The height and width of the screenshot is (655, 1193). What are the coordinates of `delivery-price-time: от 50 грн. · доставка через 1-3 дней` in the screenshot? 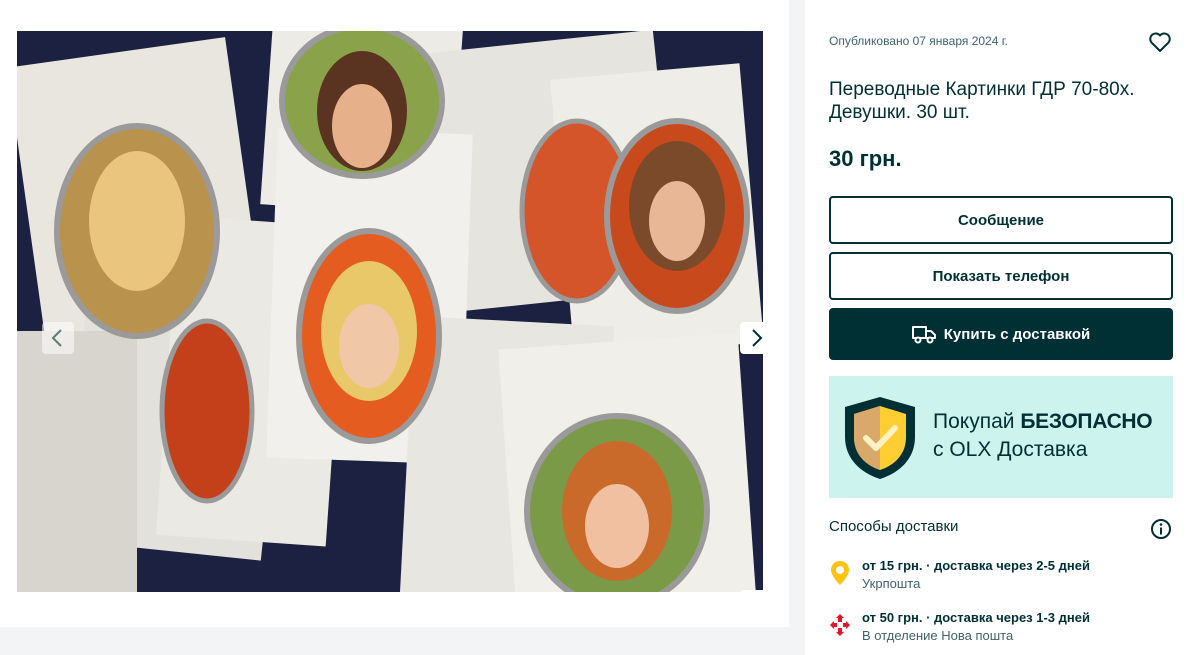 It's located at (976, 617).